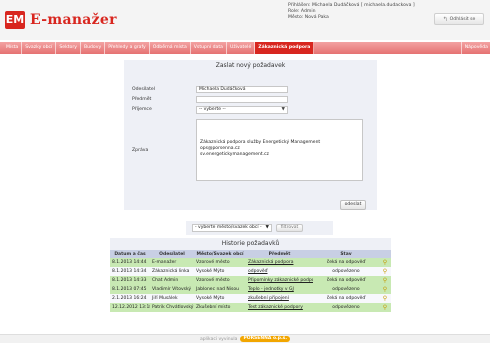  What do you see at coordinates (289, 228) in the screenshot?
I see `filter-button: filtrovat` at bounding box center [289, 228].